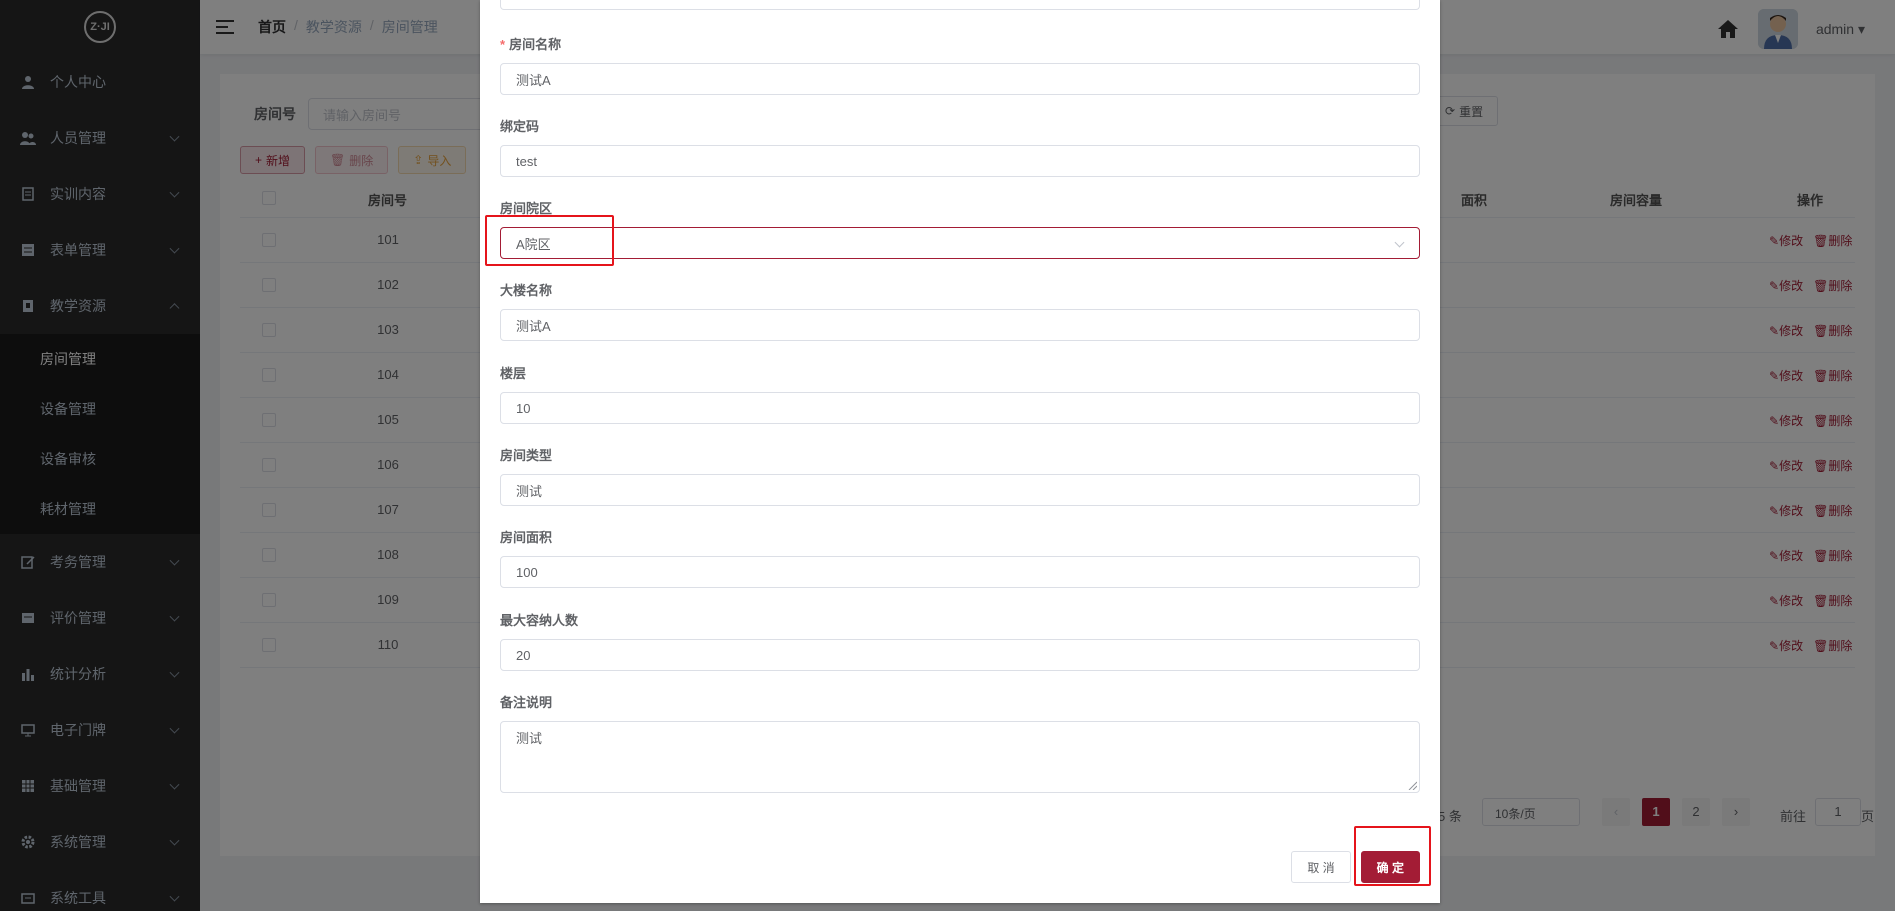  What do you see at coordinates (549, 240) in the screenshot?
I see `highlight-box-campus` at bounding box center [549, 240].